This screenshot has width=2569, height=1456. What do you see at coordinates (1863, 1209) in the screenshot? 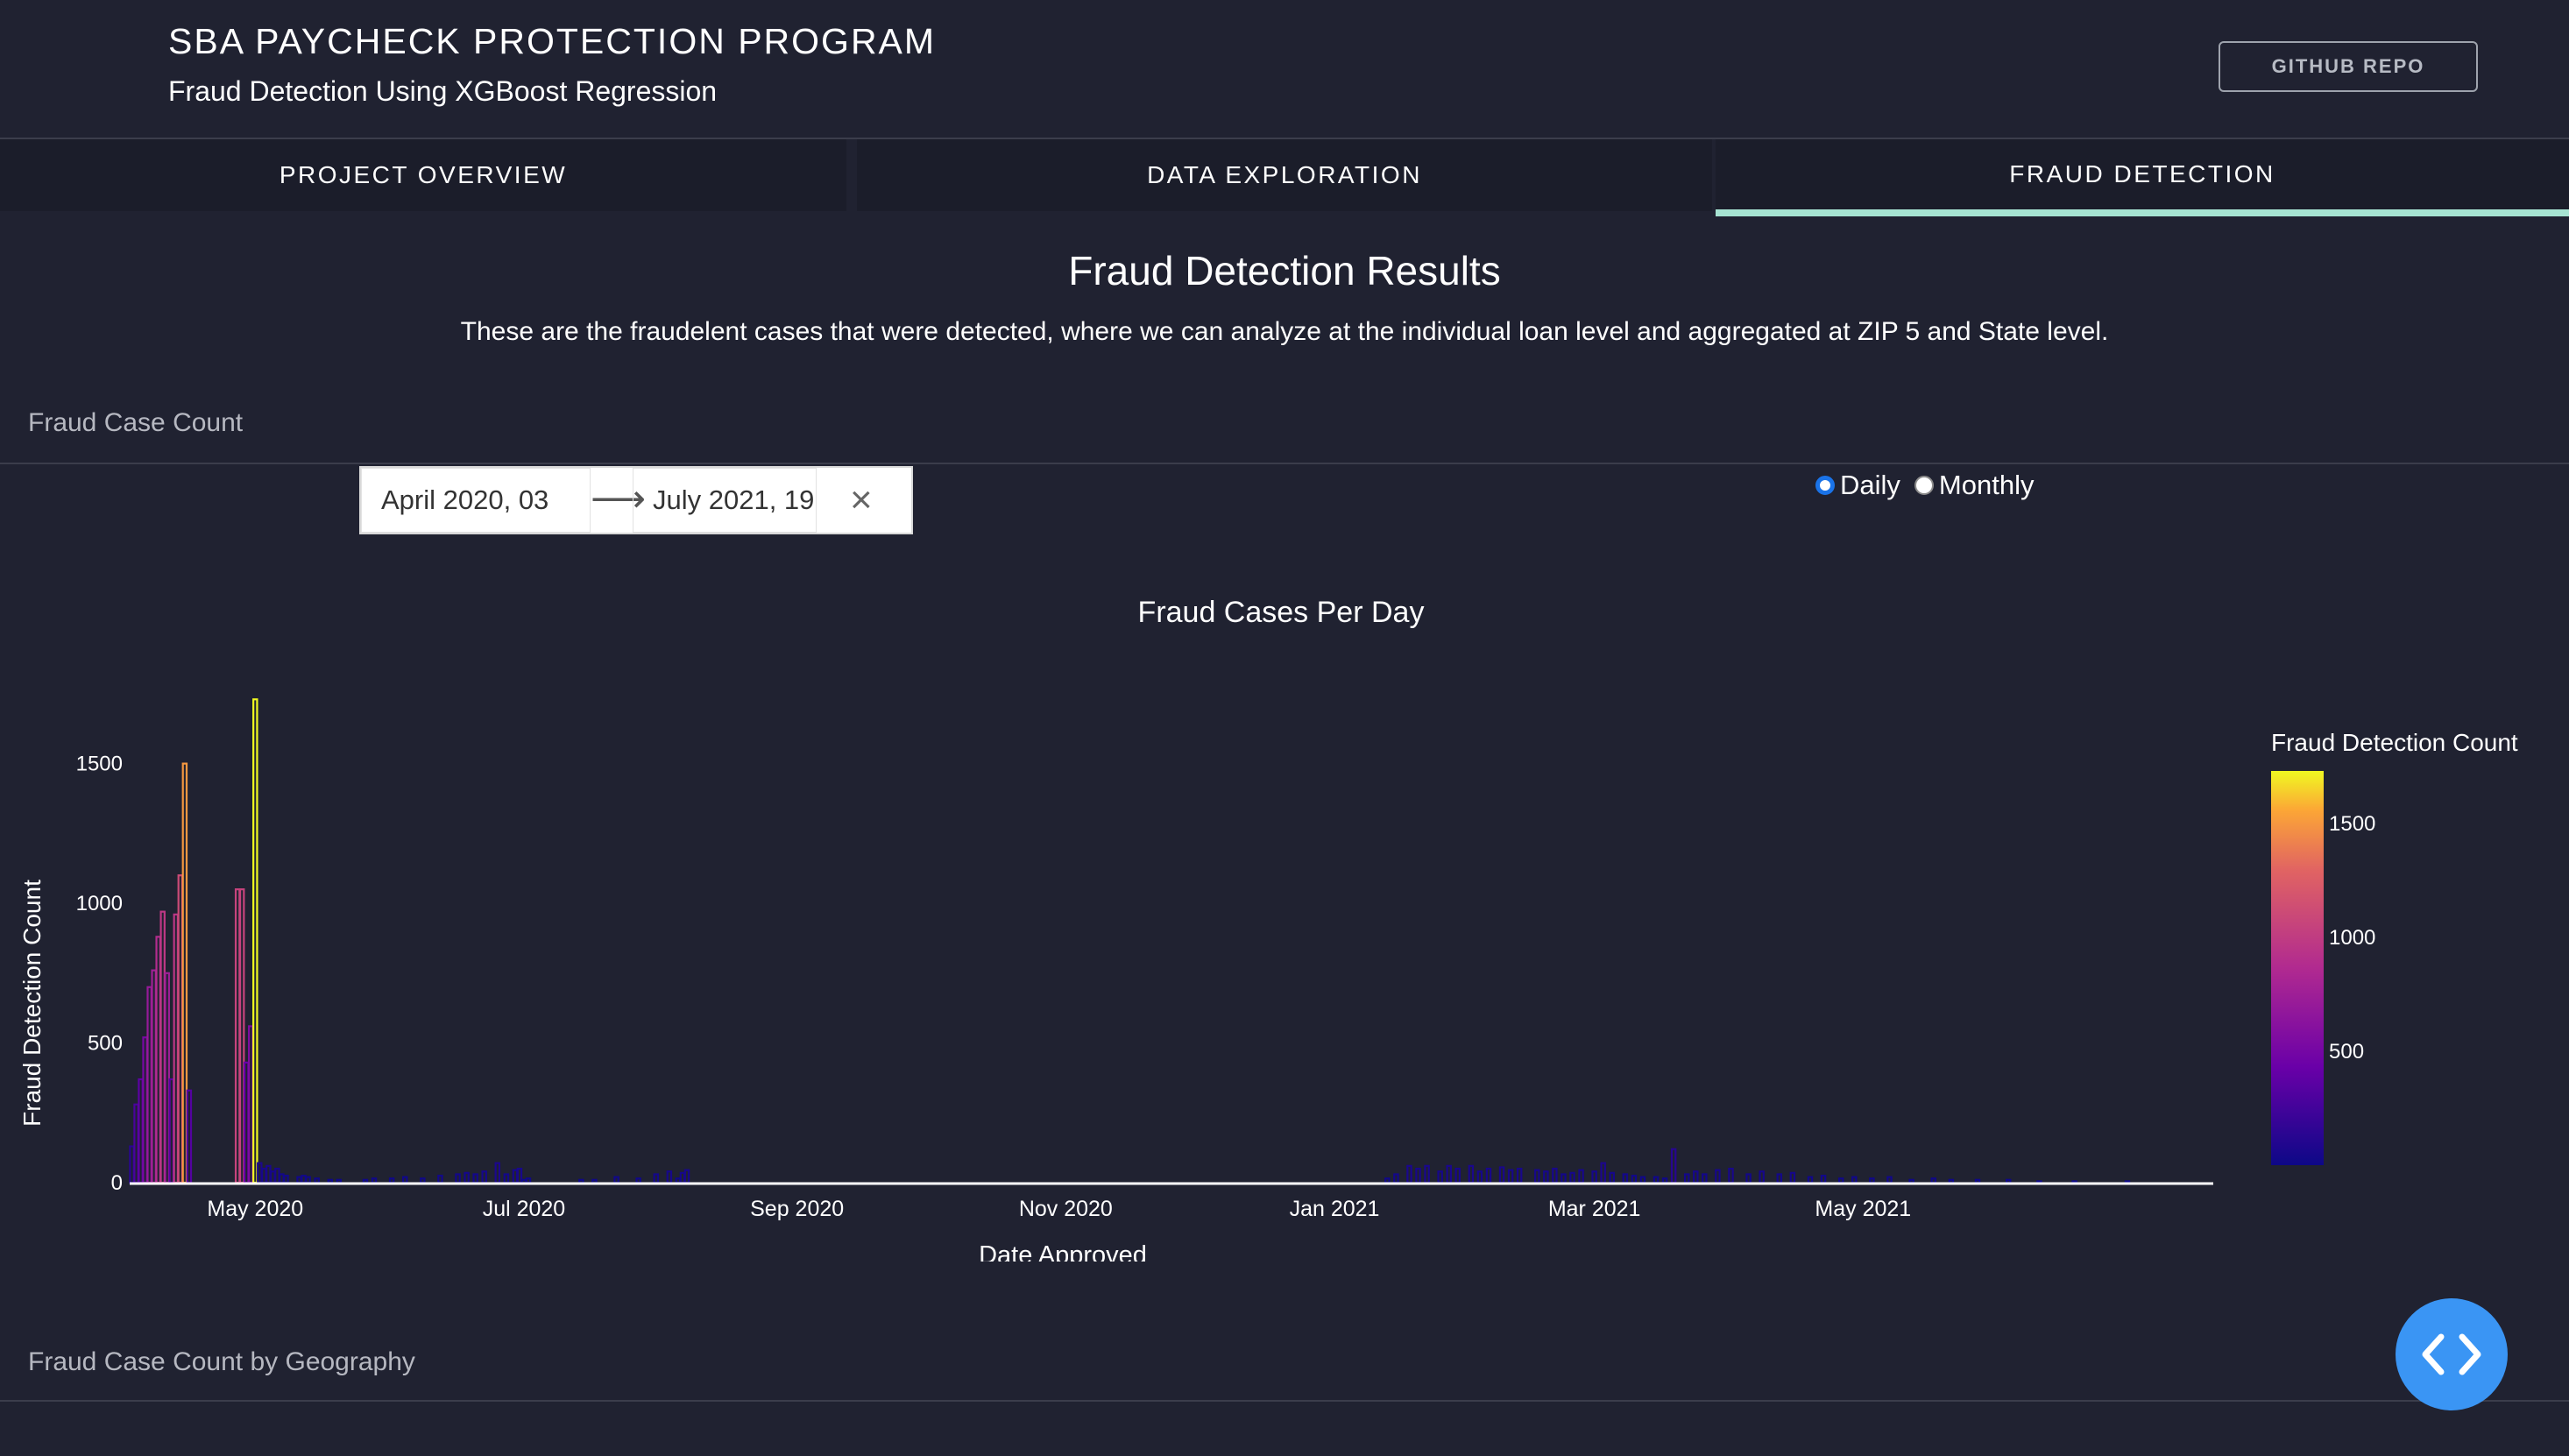
I see `x-tick-label: May 2021` at bounding box center [1863, 1209].